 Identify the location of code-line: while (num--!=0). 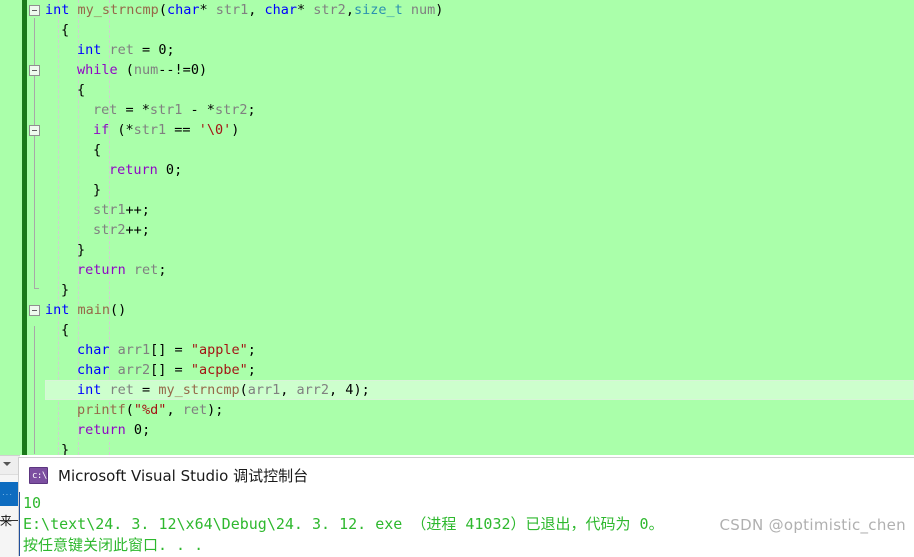
(479, 70).